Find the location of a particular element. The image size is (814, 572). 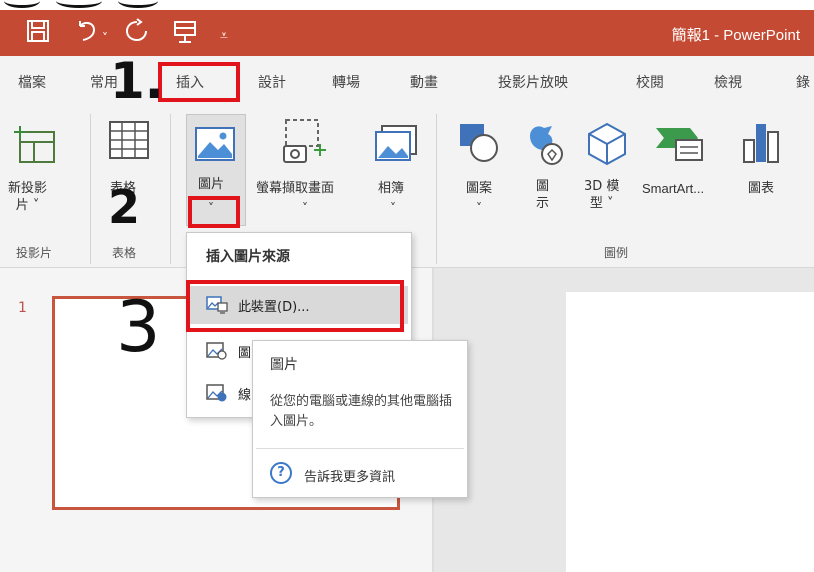

icons-label: 圖 is located at coordinates (543, 186).